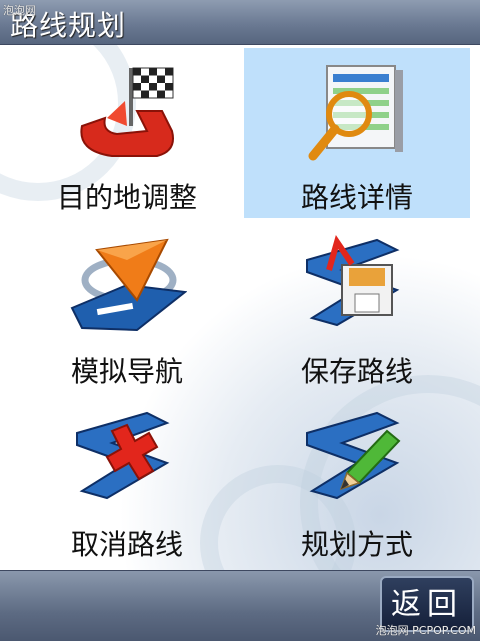 The width and height of the screenshot is (480, 641). Describe the element at coordinates (240, 22) in the screenshot. I see `title-bar: 路线规划 泡泡网` at that location.